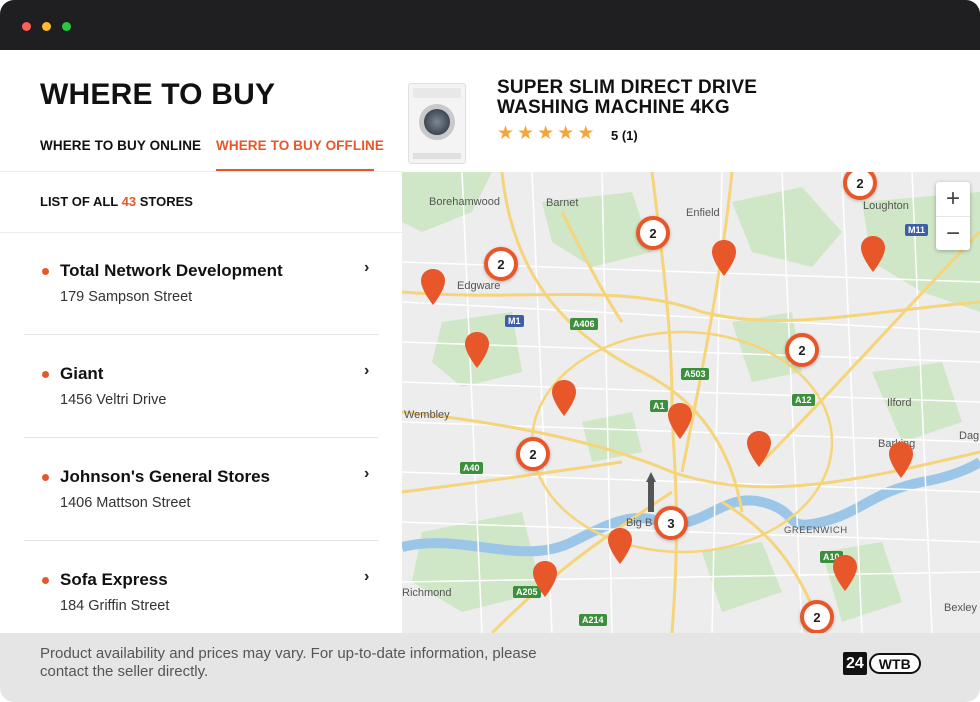  Describe the element at coordinates (471, 468) in the screenshot. I see `road-label: A40` at that location.